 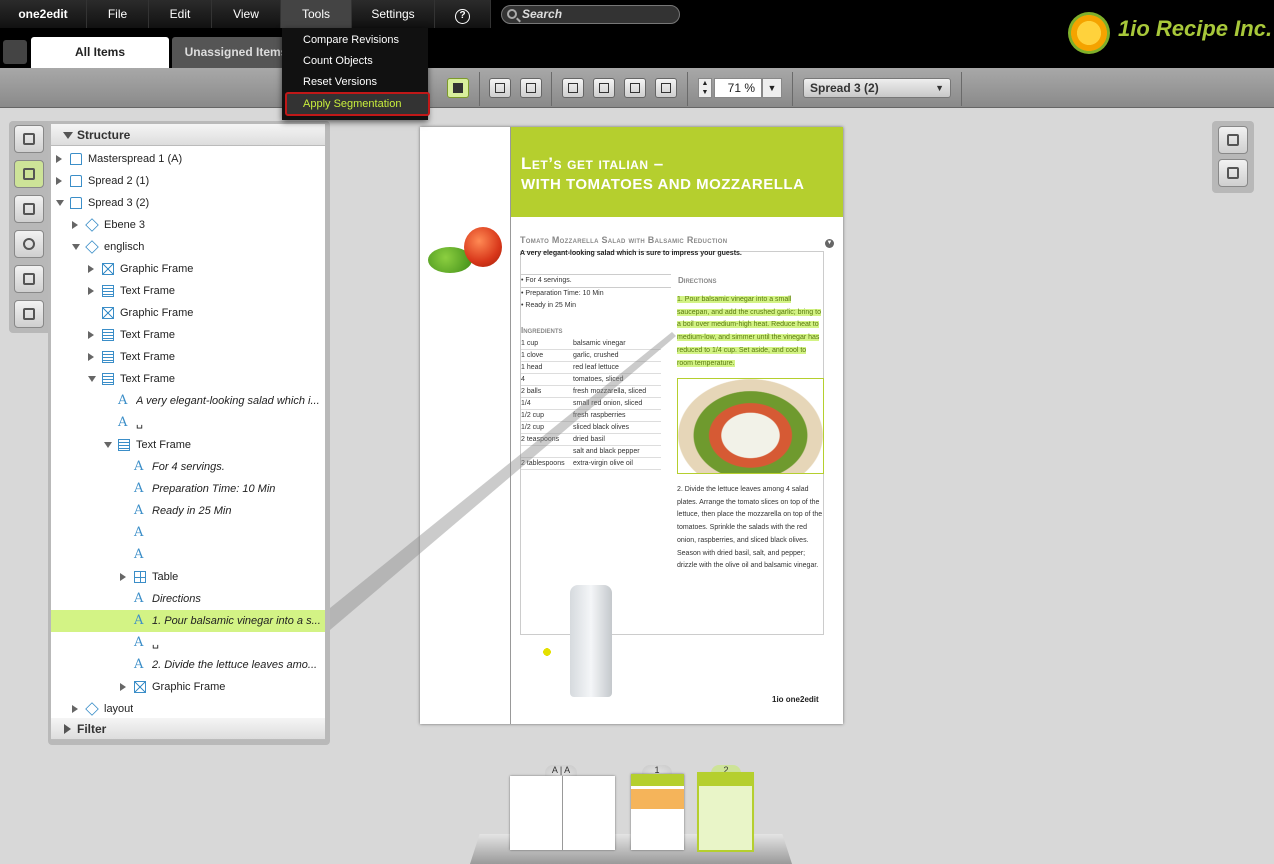 I want to click on grid-view-button, so click(x=635, y=88).